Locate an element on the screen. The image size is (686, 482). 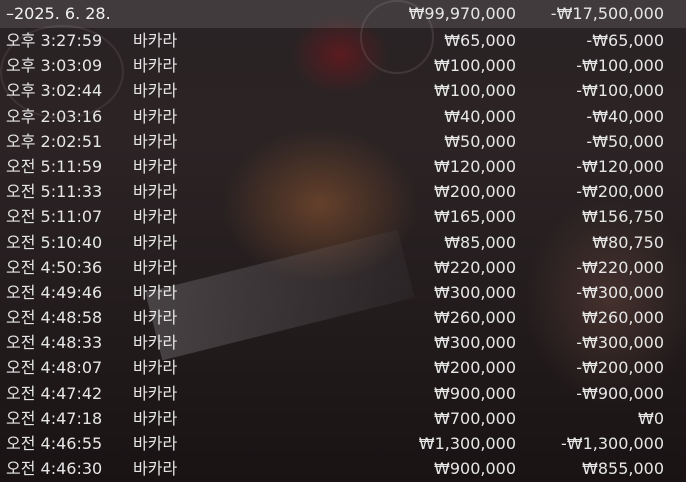
bet-amount: ₩40,000 is located at coordinates (480, 116).